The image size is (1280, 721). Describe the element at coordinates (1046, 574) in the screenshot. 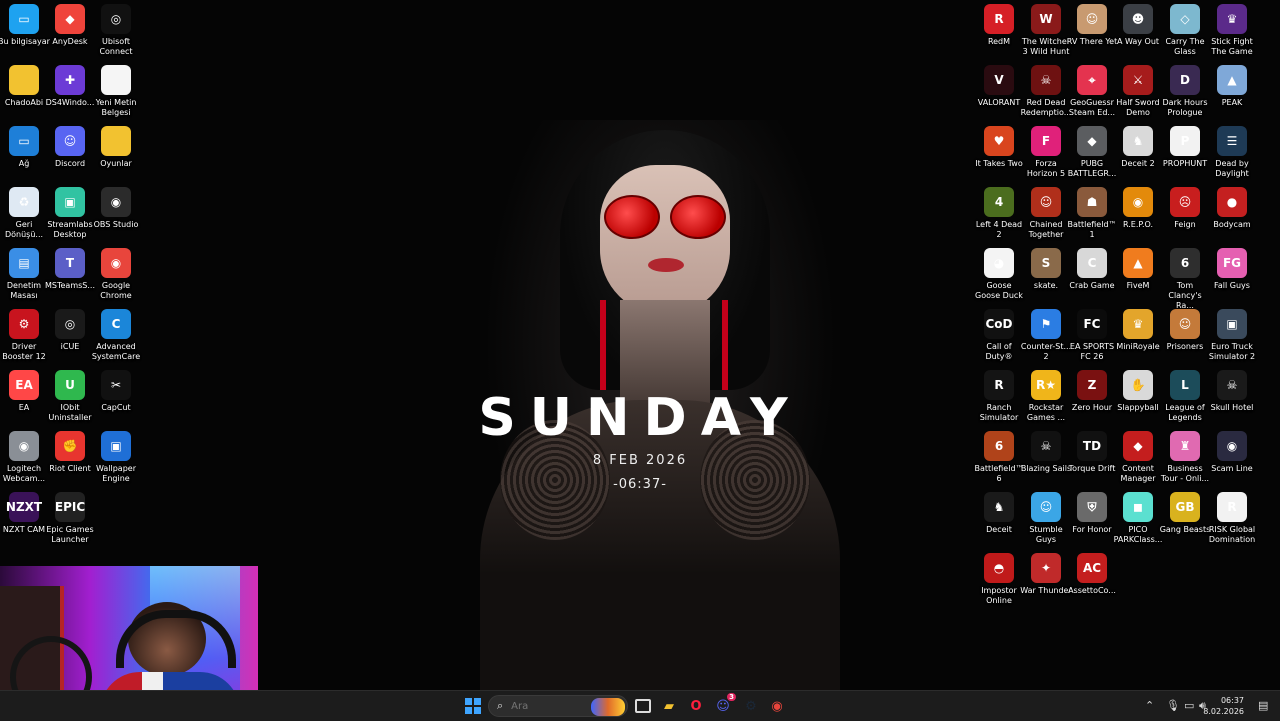

I see `desktop-shortcut-war-thunder: ✦ War Thunder` at that location.